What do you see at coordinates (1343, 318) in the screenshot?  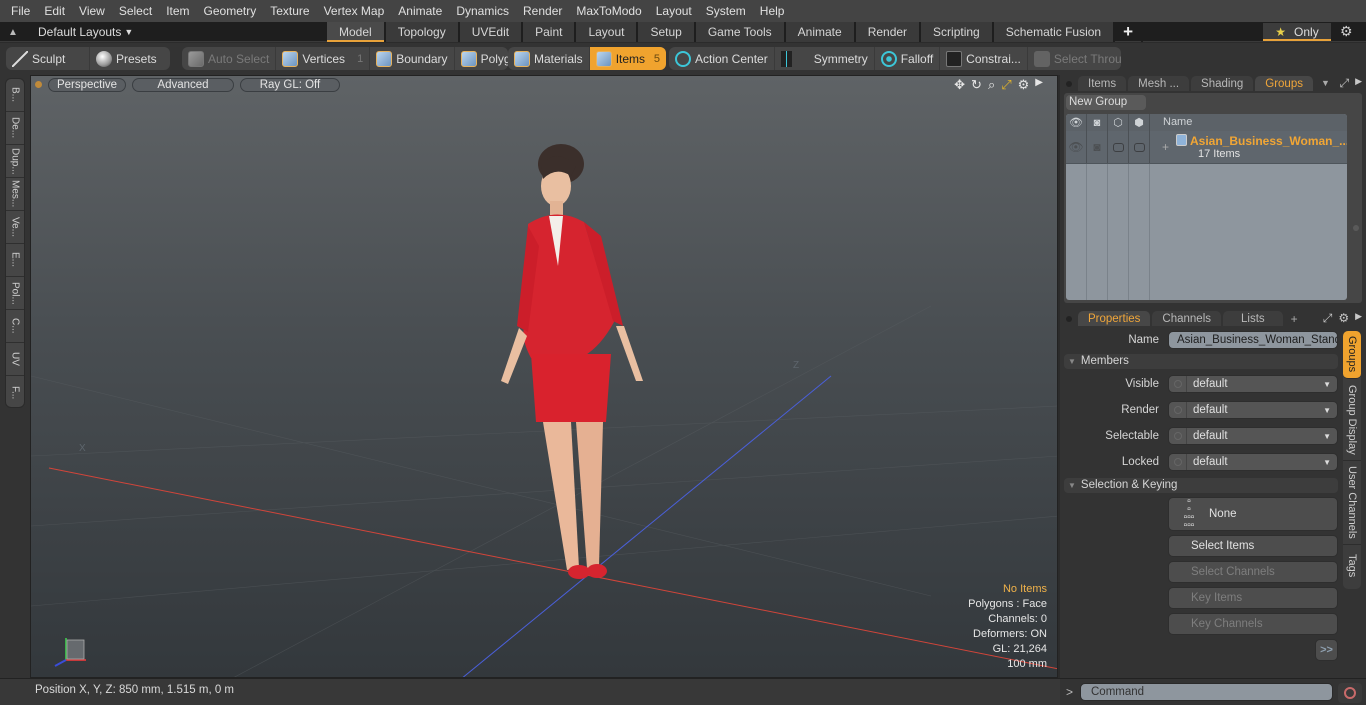 I see `panel-gear-icon: ⚙` at bounding box center [1343, 318].